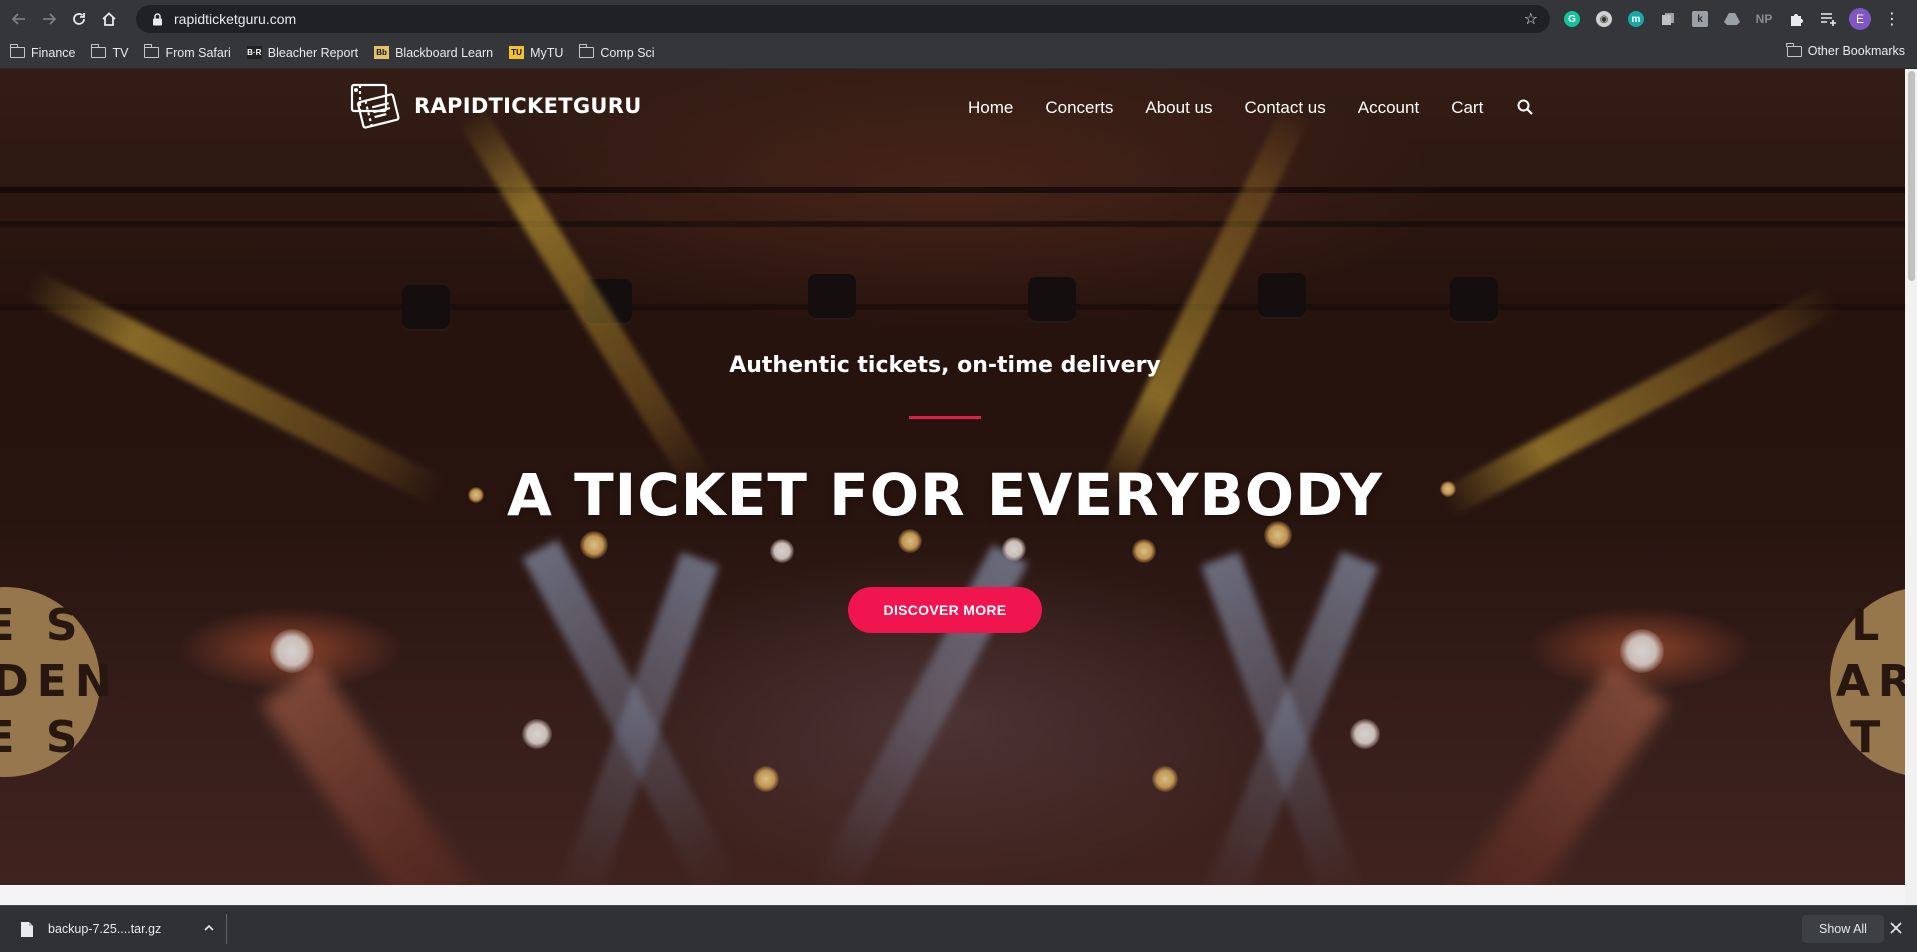 This screenshot has height=952, width=1917. What do you see at coordinates (958, 928) in the screenshot?
I see `download-shelf: backup-7.25....tar.gz Show All` at bounding box center [958, 928].